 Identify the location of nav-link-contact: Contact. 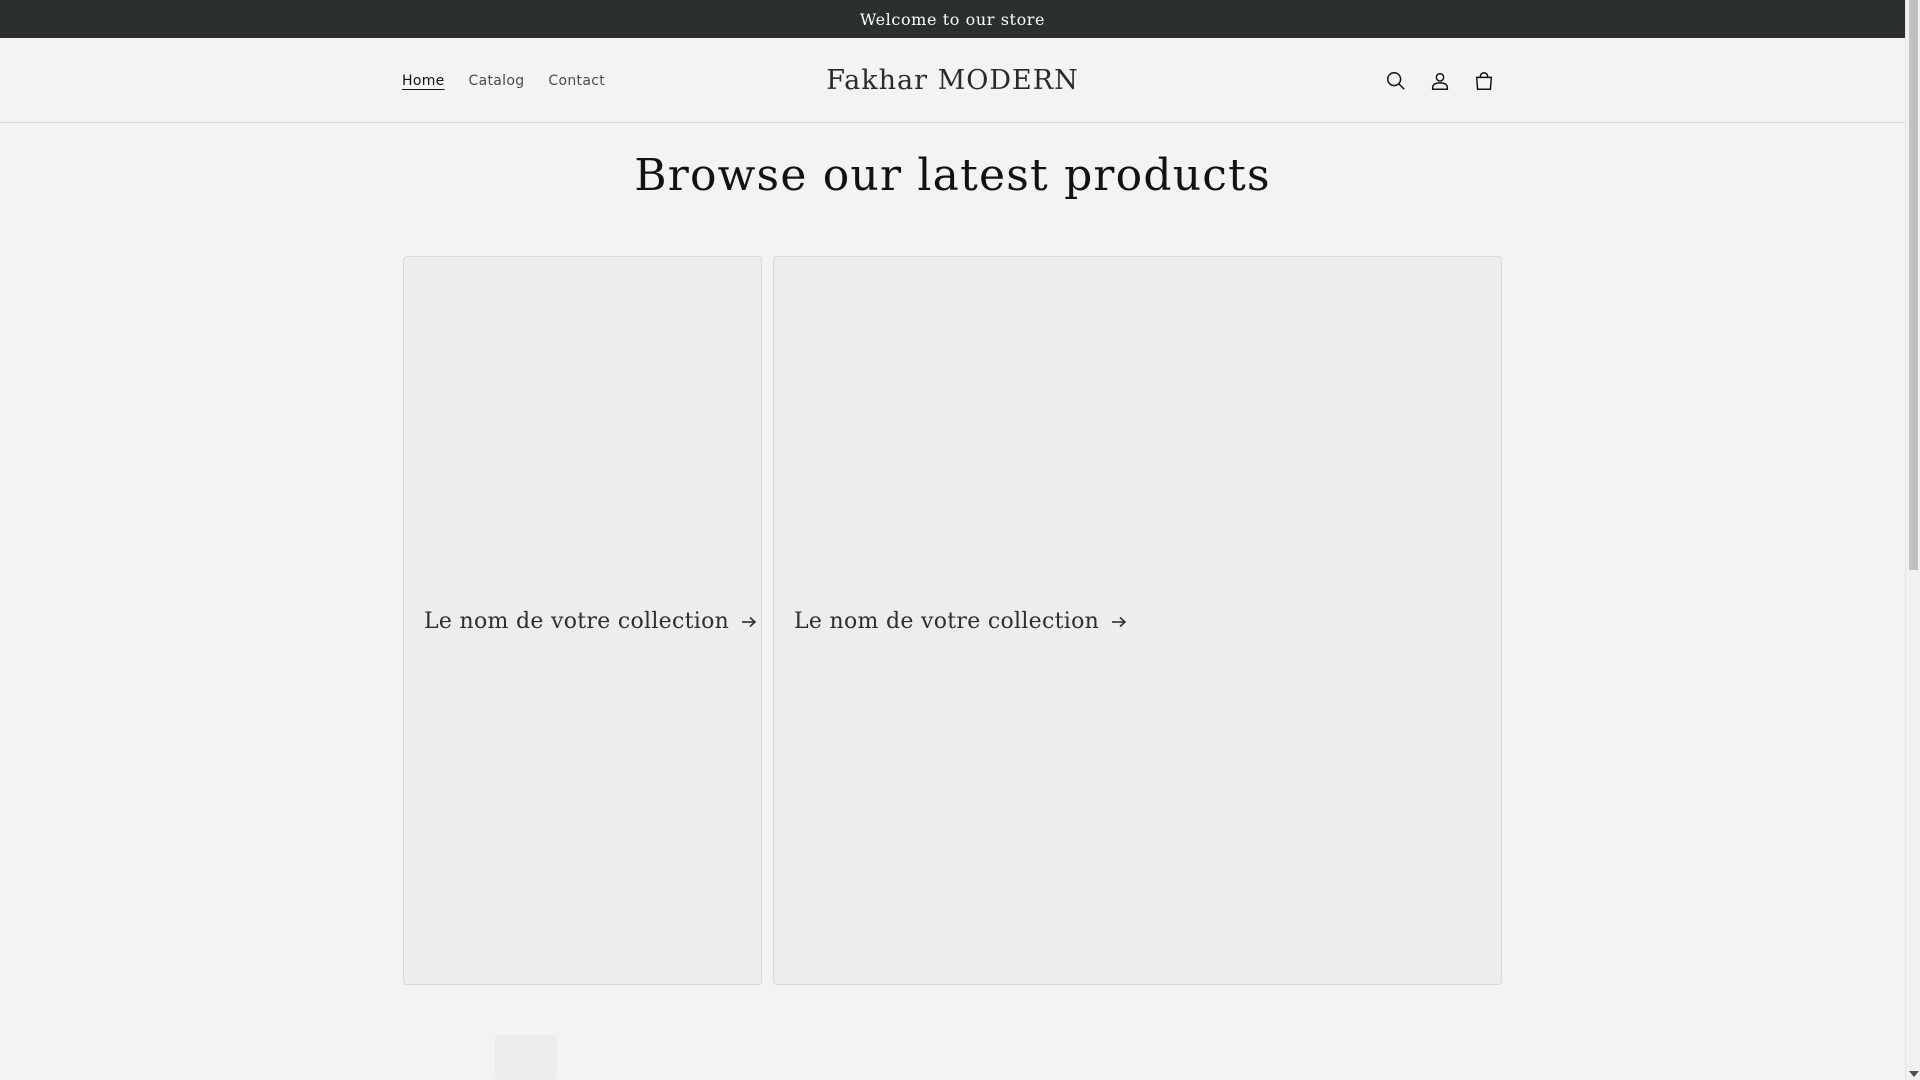
(576, 81).